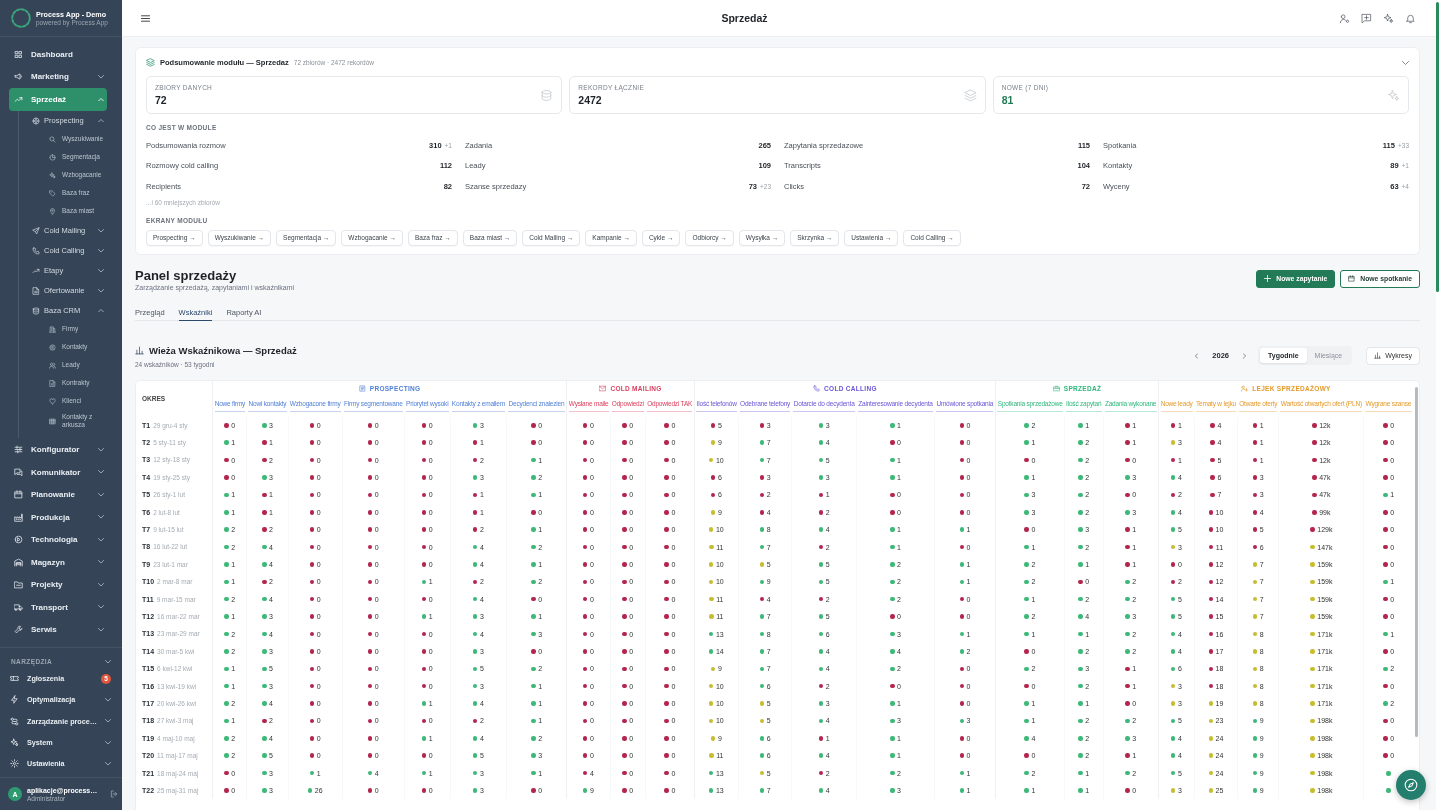 The width and height of the screenshot is (1440, 810). I want to click on clipboard-icon, so click(362, 388).